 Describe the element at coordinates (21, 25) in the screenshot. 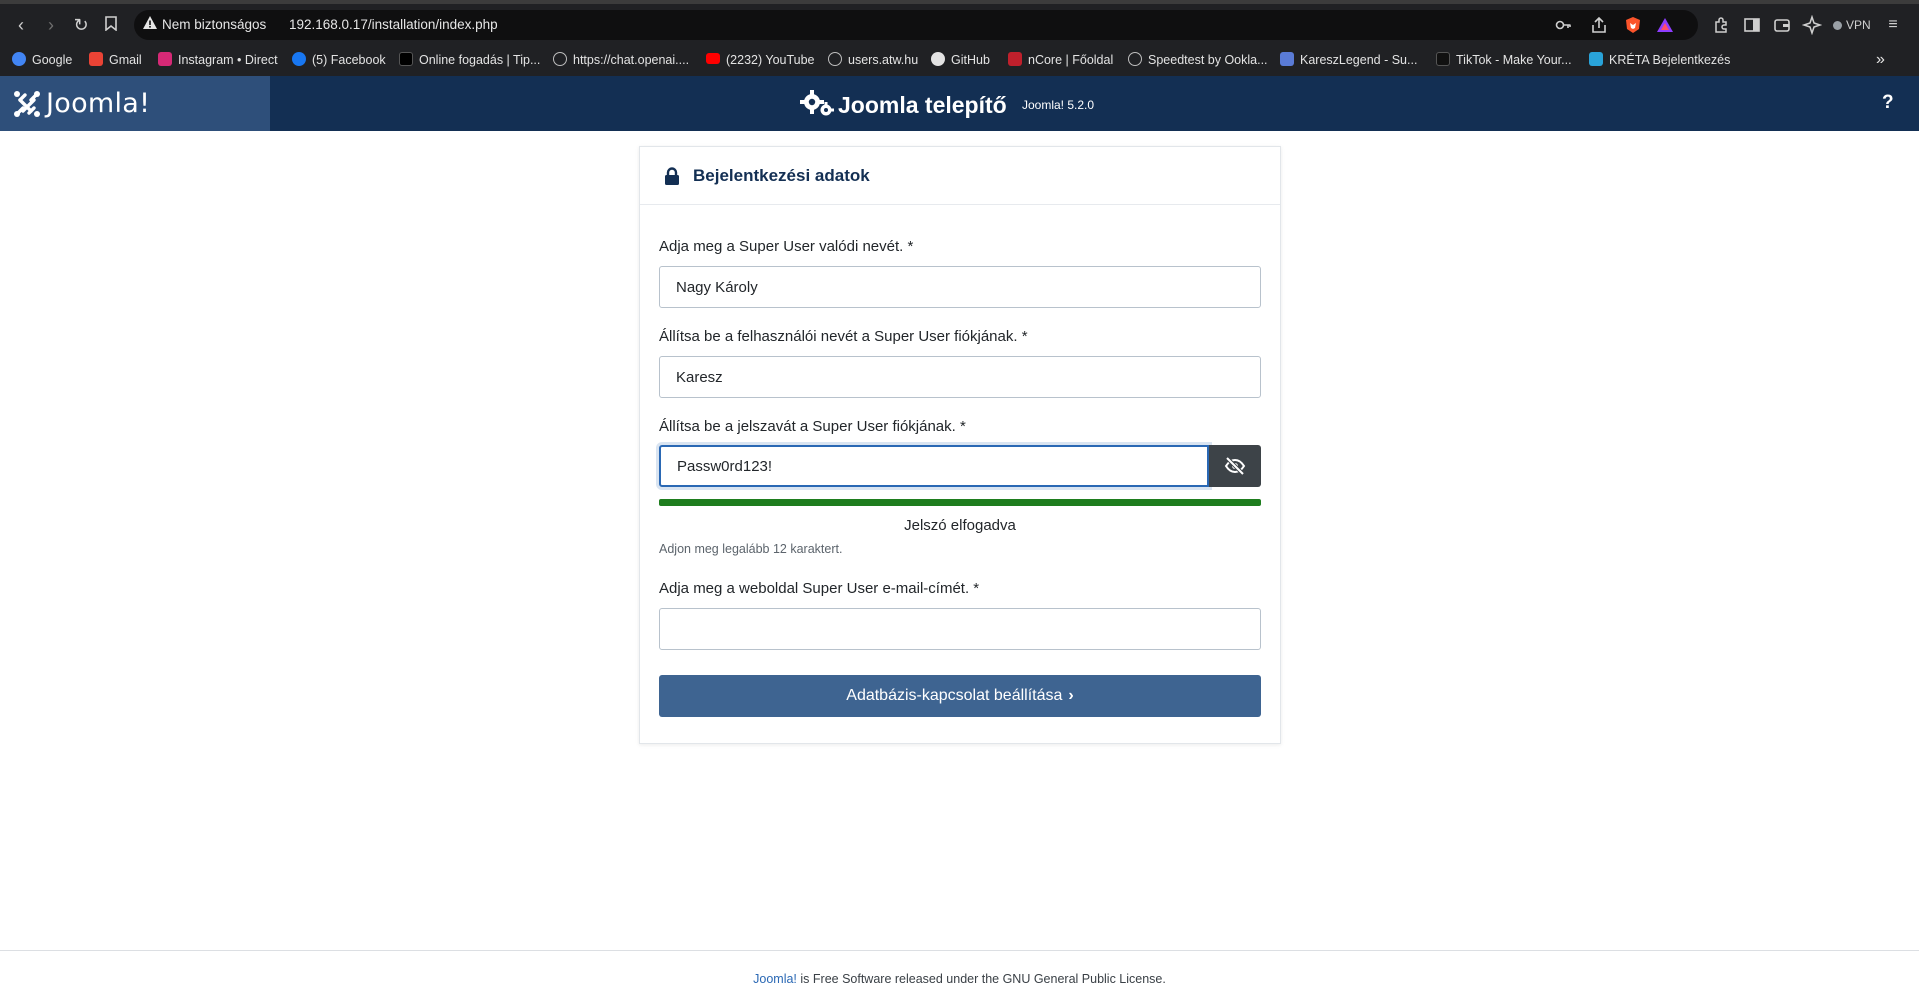

I see `back-icon: ‹` at that location.